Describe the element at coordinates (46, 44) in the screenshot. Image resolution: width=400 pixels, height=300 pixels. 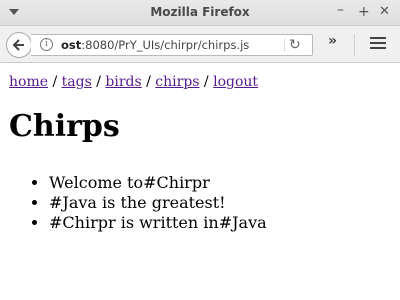
I see `info-icon: i` at that location.